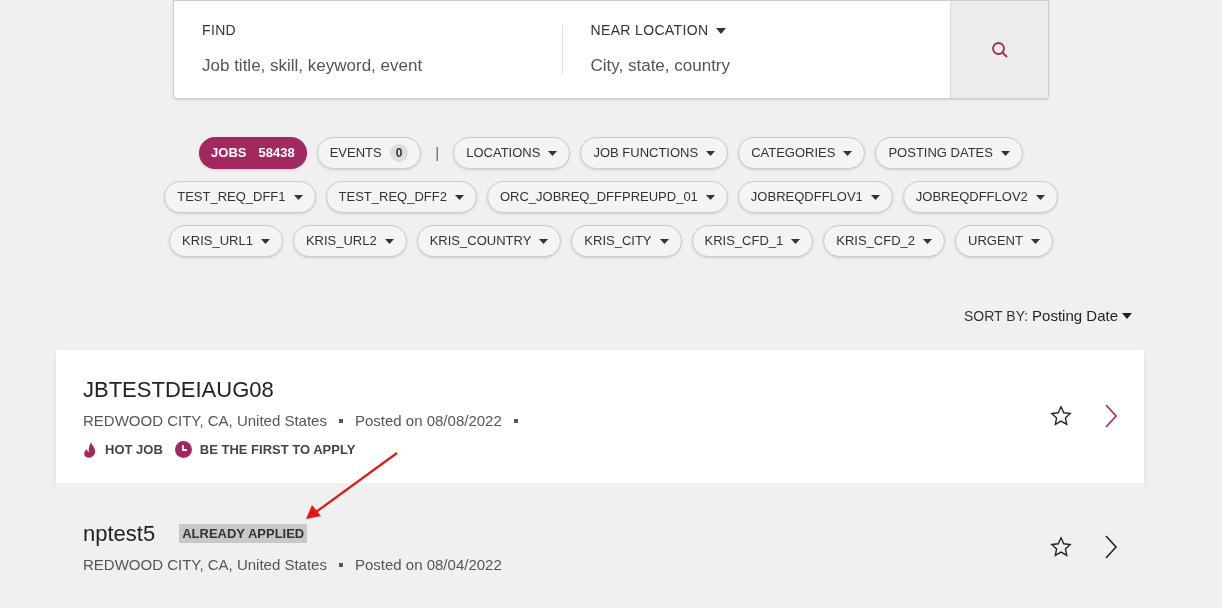  Describe the element at coordinates (980, 197) in the screenshot. I see `filter-dropdown: JOBREQDFFLOV2` at that location.